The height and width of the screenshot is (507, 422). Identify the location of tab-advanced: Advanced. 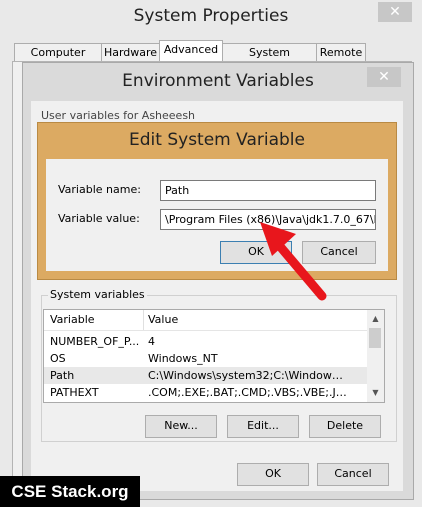
(191, 51).